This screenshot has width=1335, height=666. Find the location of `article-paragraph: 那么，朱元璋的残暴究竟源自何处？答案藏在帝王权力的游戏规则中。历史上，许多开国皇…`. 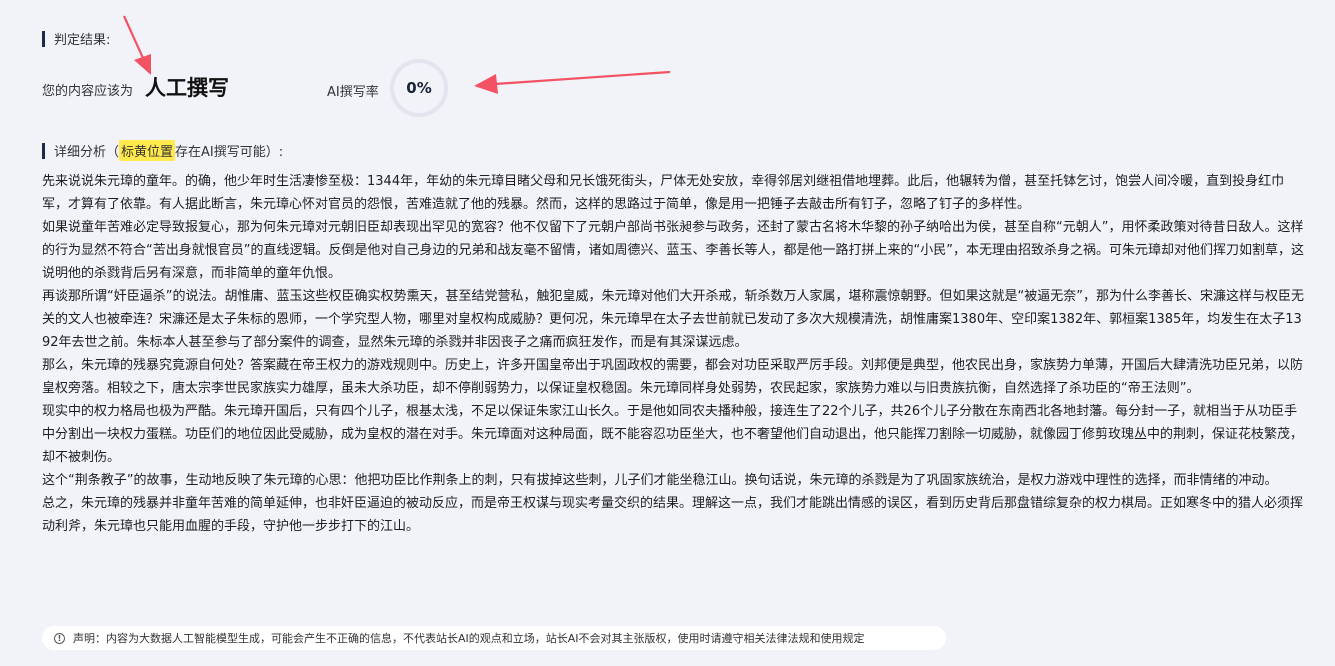

article-paragraph: 那么，朱元璋的残暴究竟源自何处？答案藏在帝王权力的游戏规则中。历史上，许多开国皇… is located at coordinates (673, 377).